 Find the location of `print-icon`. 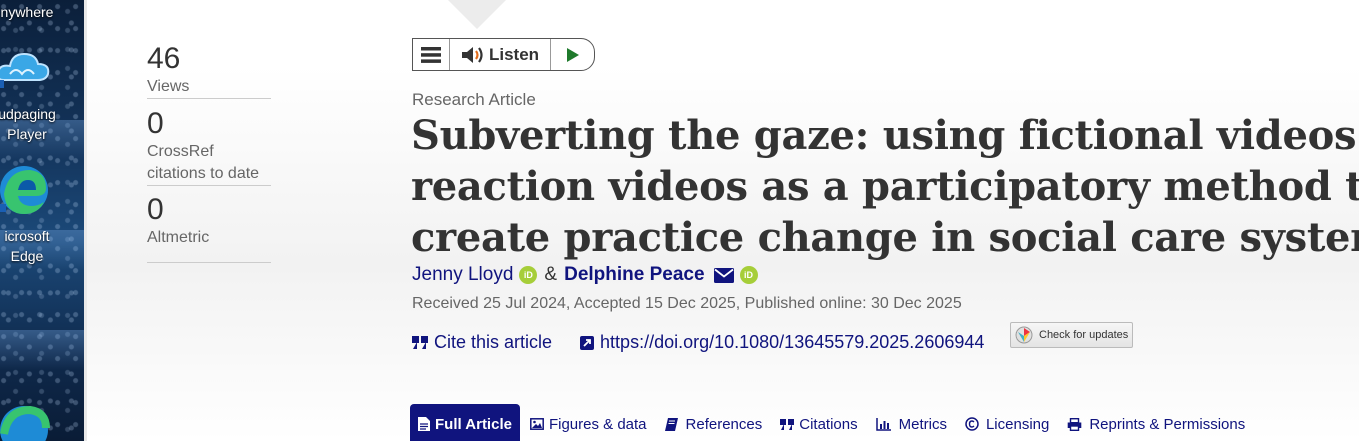

print-icon is located at coordinates (1075, 424).